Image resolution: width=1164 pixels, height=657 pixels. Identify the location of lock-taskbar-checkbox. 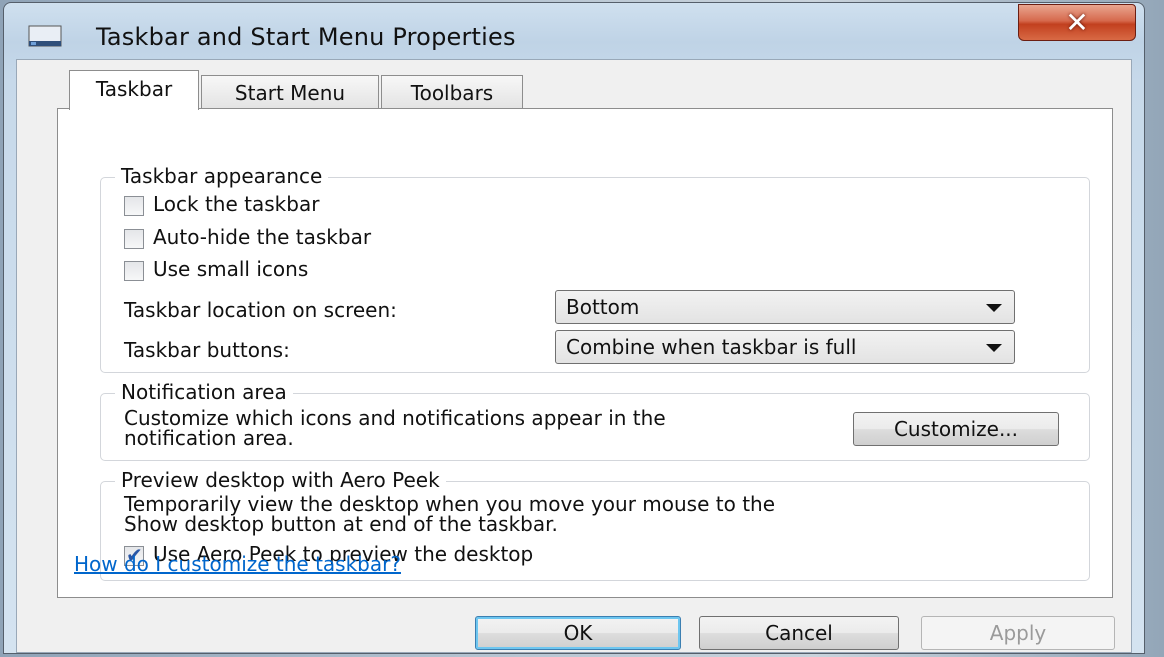
(134, 206).